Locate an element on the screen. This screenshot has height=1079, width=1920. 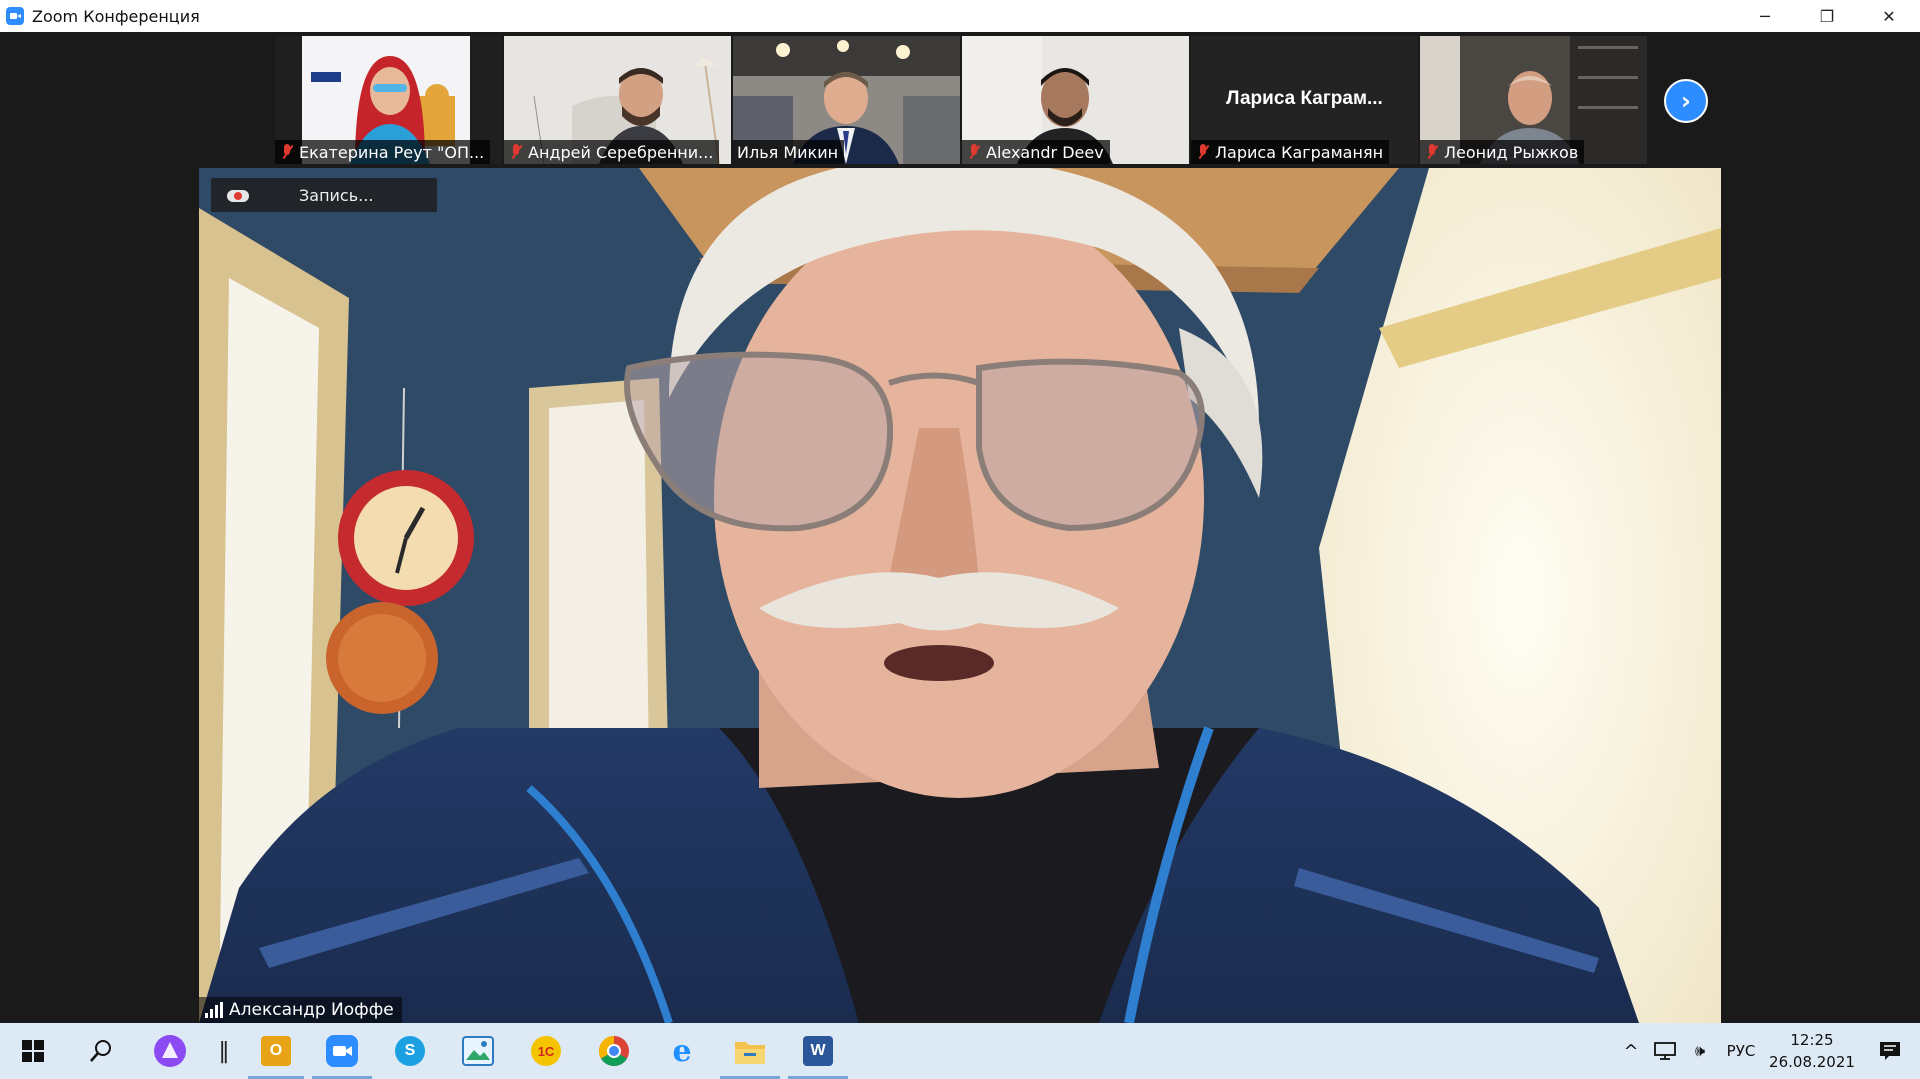
participant-name: Леонид Рыжков is located at coordinates (1511, 152).